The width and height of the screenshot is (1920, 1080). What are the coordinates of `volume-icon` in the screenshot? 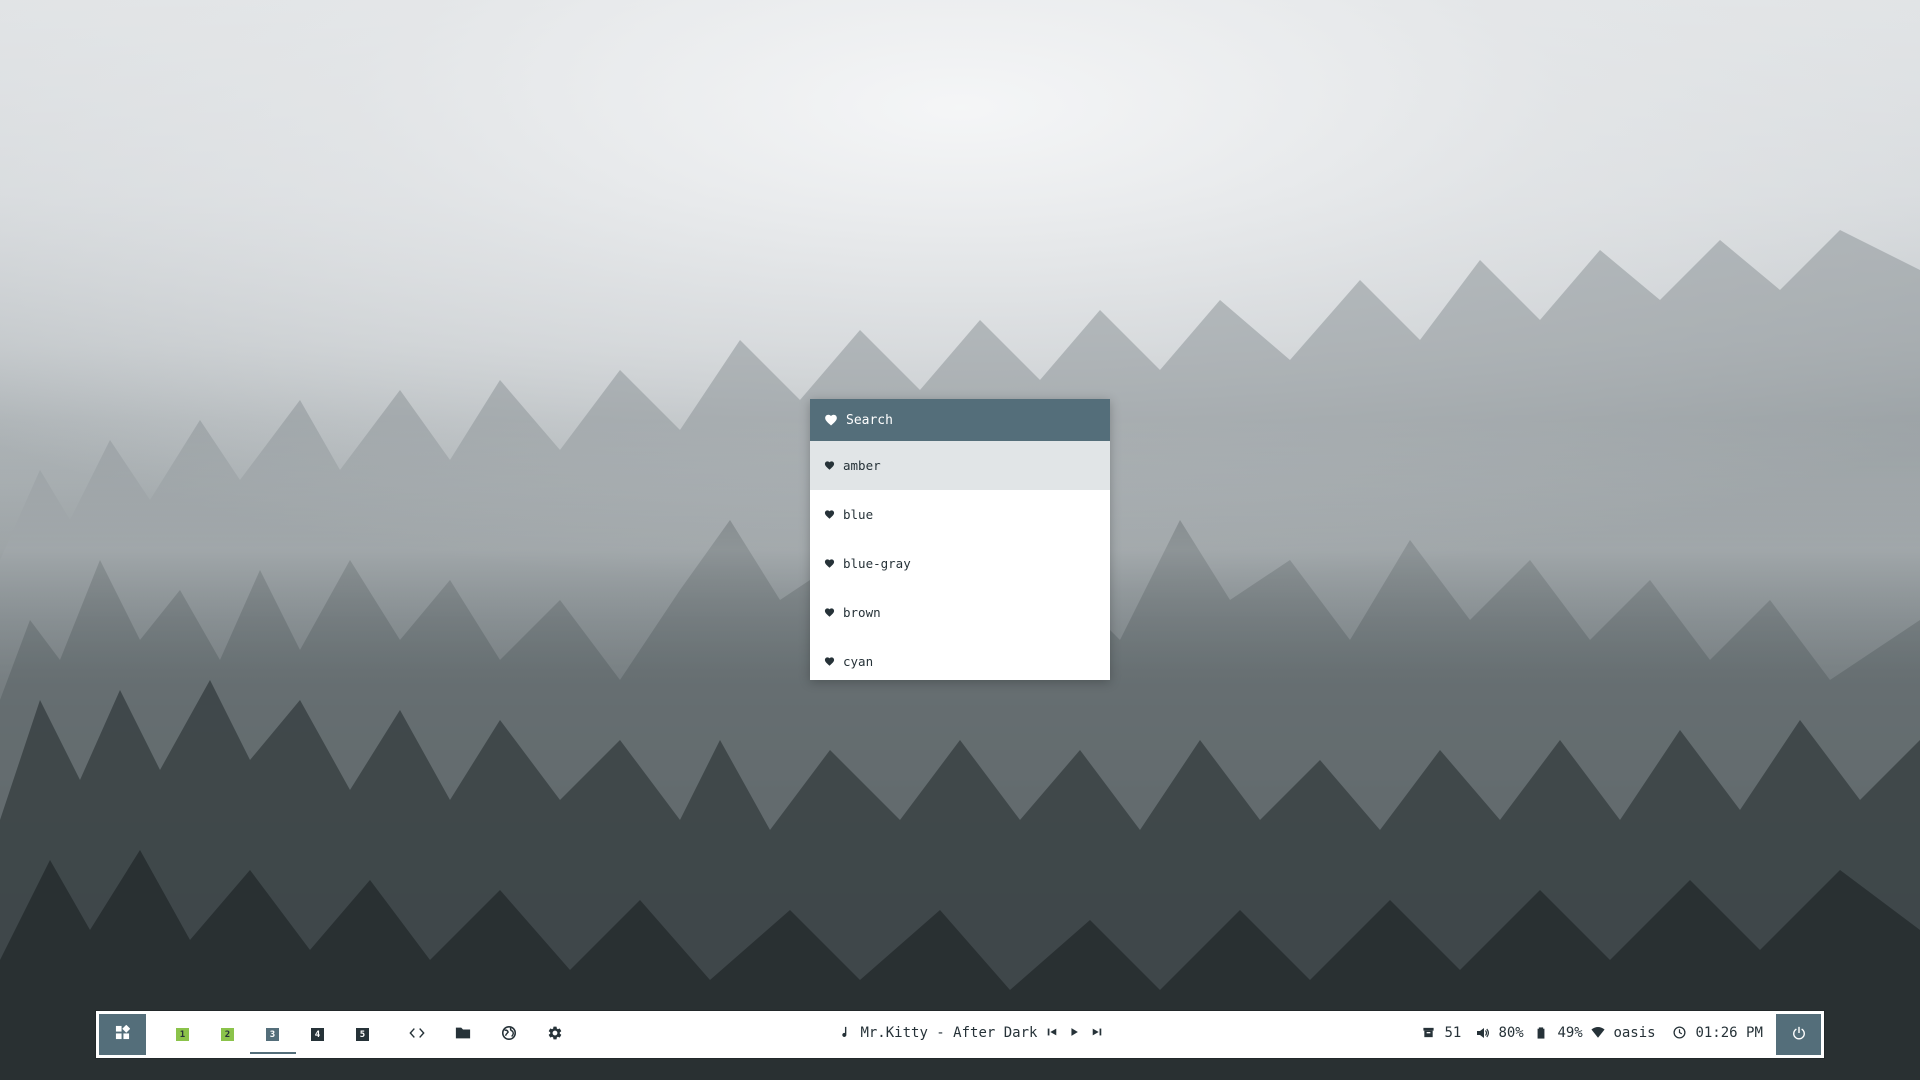 It's located at (1483, 1033).